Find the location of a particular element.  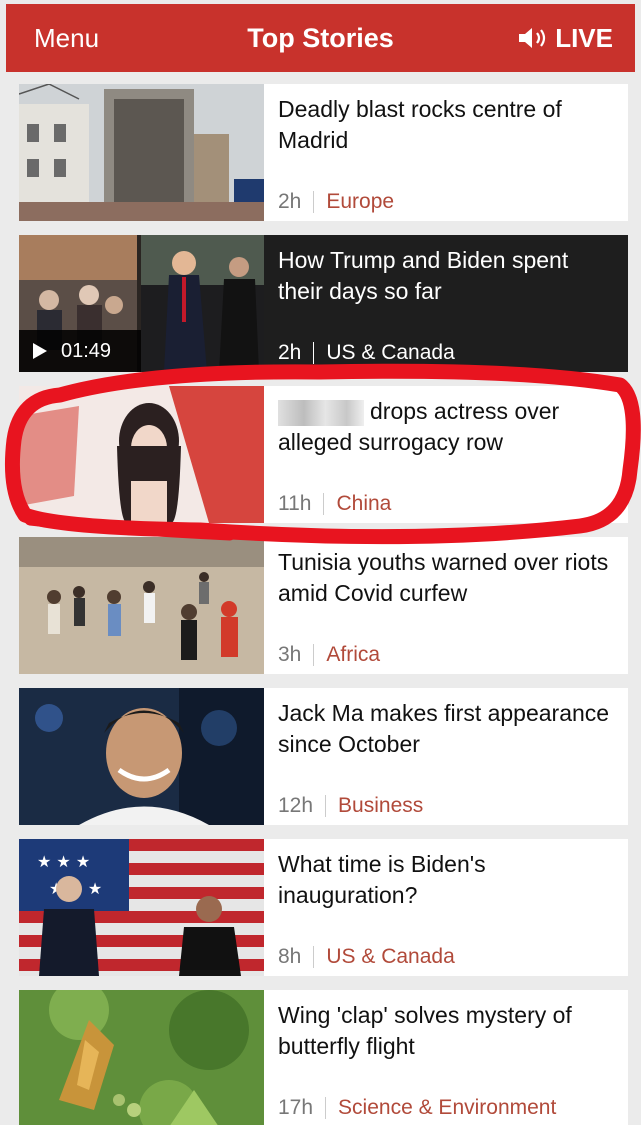

story-meta: 11h China is located at coordinates (334, 504).